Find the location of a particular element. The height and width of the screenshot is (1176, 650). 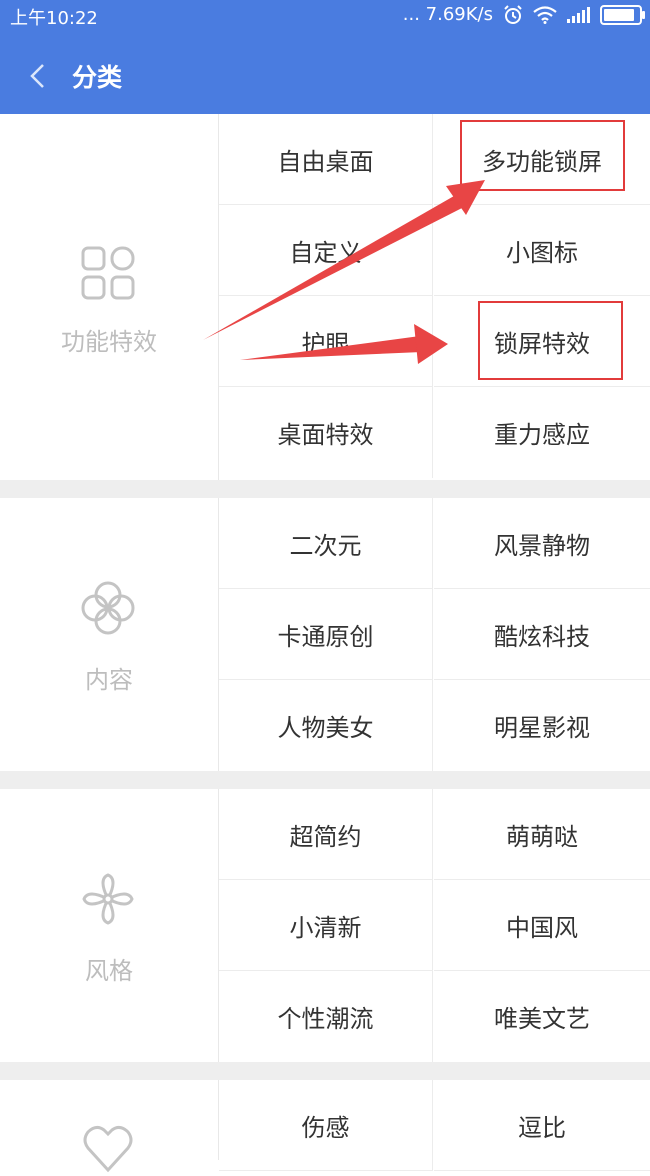

category-item: 风景静物 is located at coordinates (542, 543).